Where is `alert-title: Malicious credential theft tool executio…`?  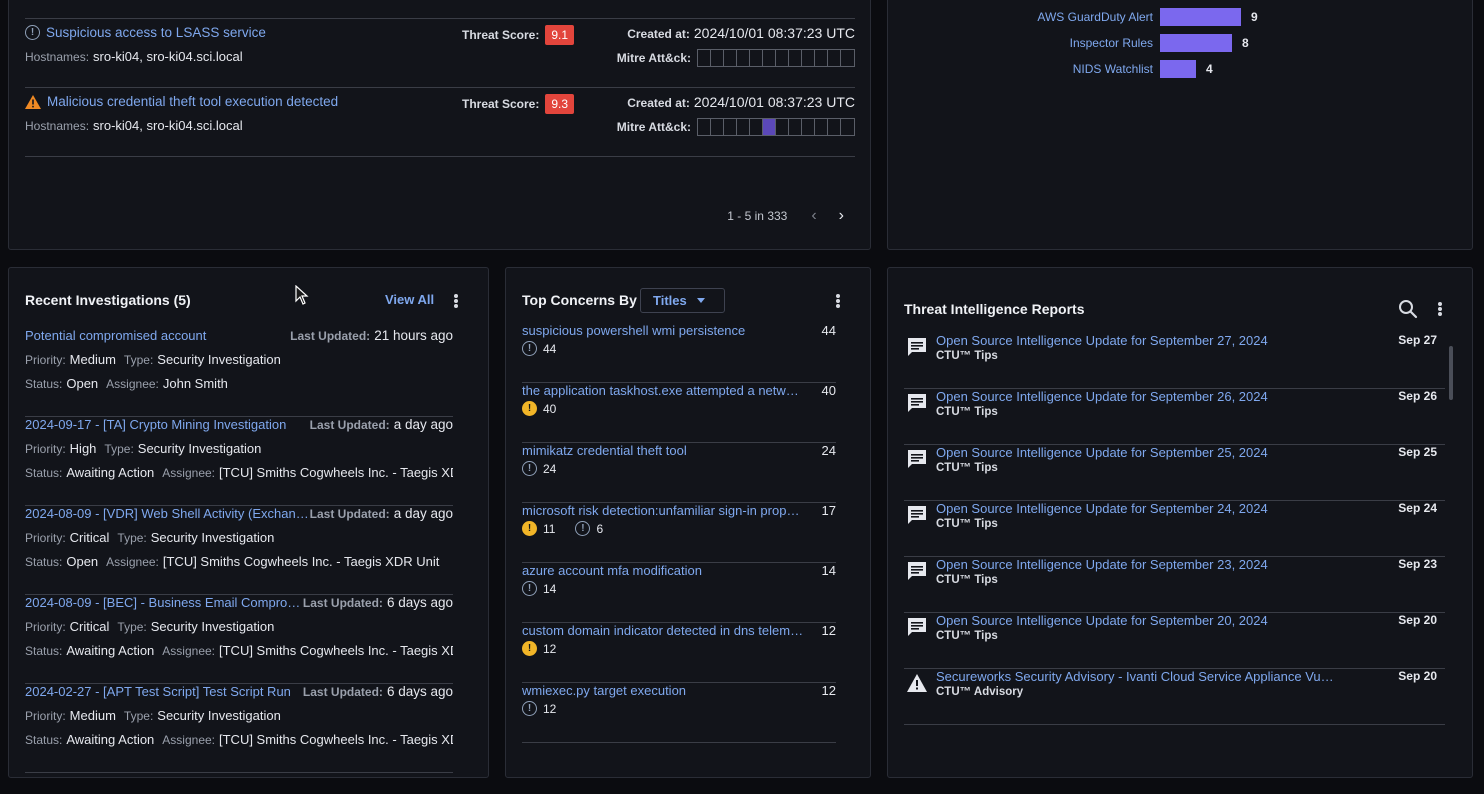
alert-title: Malicious credential theft tool executio… is located at coordinates (181, 101).